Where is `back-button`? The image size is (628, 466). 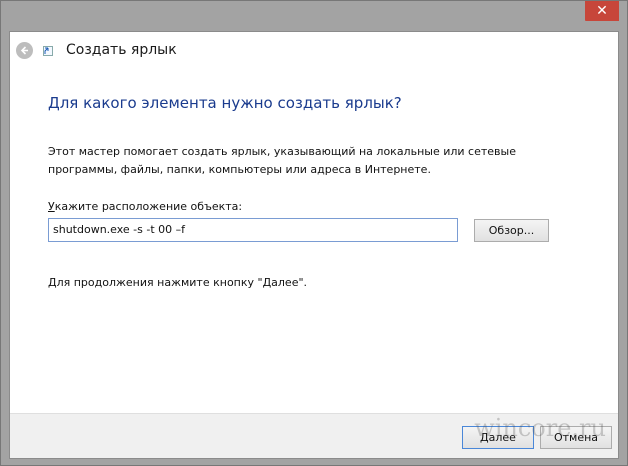
back-button is located at coordinates (24, 50).